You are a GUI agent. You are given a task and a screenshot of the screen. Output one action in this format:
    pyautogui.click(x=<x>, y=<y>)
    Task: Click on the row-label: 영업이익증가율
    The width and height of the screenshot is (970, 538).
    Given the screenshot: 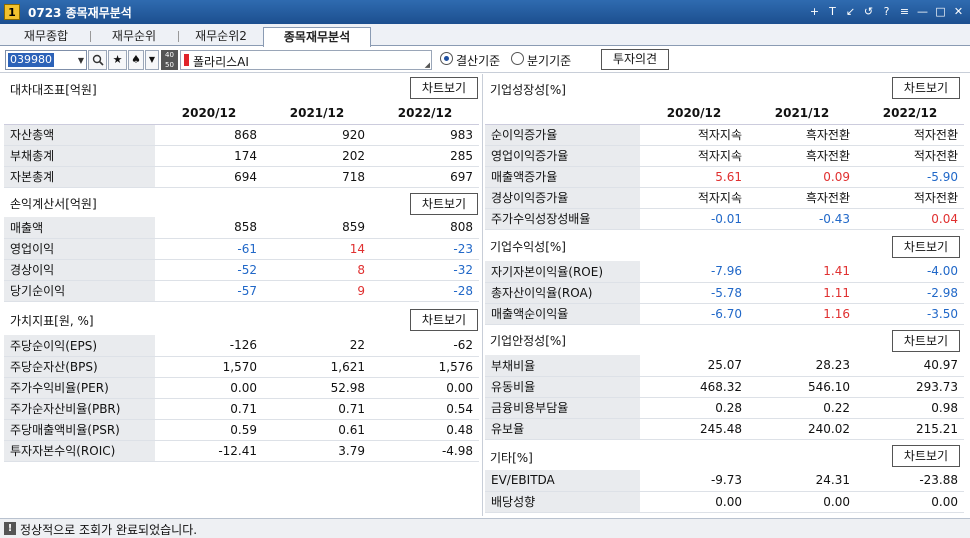 What is the action you would take?
    pyautogui.click(x=562, y=156)
    